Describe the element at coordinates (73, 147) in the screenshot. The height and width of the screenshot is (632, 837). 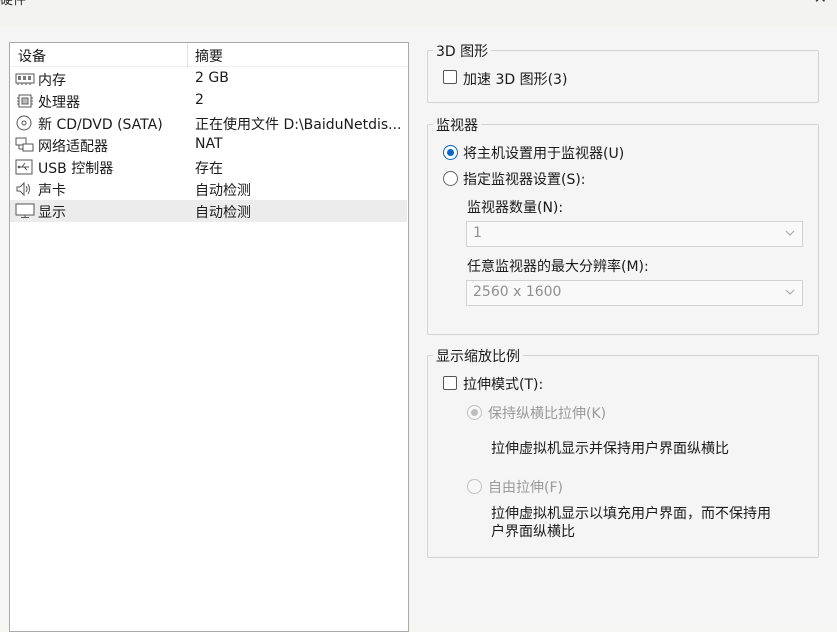
I see `device-name: 网络适配器` at that location.